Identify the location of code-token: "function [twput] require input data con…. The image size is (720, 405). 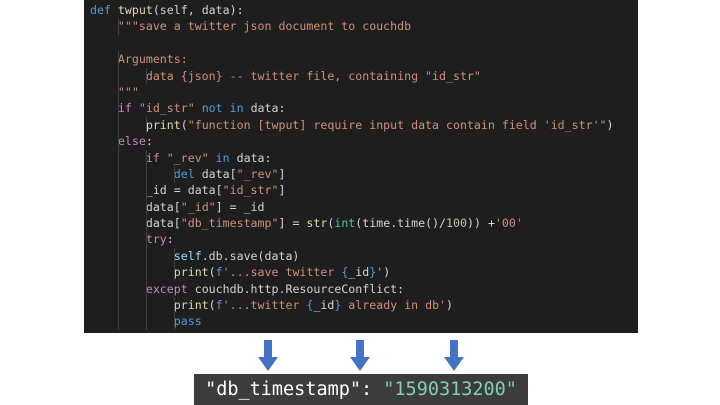
(397, 124).